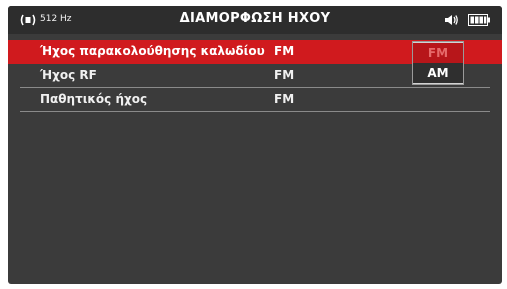  What do you see at coordinates (94, 99) in the screenshot?
I see `setting-label: Παθητικός ήχος` at bounding box center [94, 99].